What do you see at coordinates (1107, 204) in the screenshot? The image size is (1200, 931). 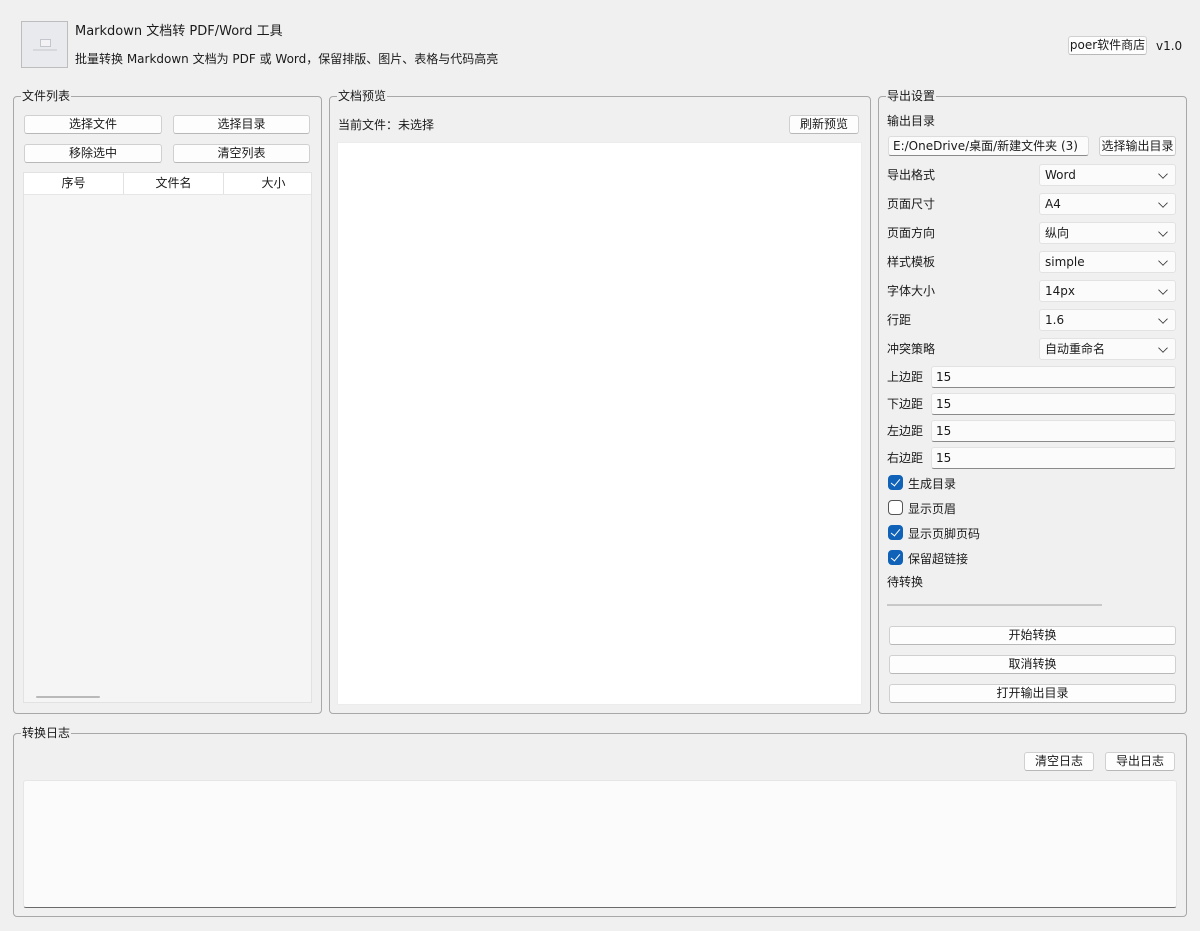 I see `page-size-select: A4` at bounding box center [1107, 204].